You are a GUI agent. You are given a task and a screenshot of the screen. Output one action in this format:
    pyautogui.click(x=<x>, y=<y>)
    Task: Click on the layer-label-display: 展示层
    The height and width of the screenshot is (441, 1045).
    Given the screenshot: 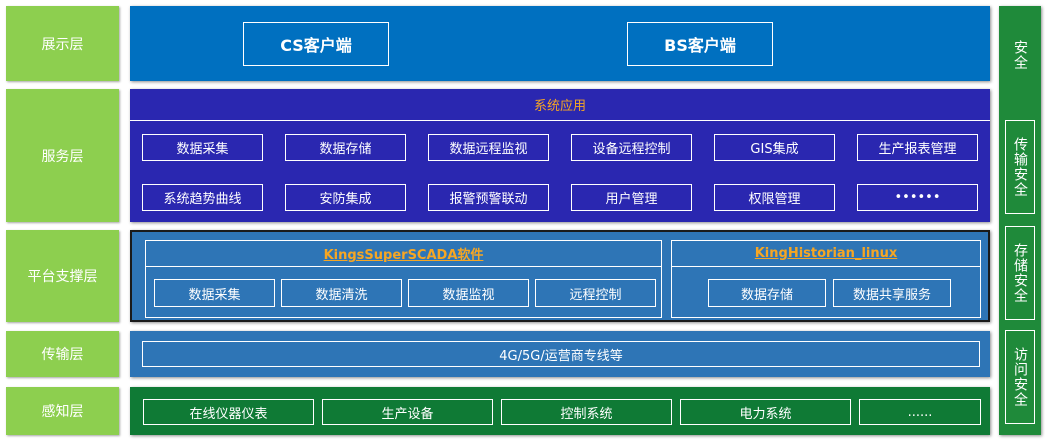 What is the action you would take?
    pyautogui.click(x=62, y=43)
    